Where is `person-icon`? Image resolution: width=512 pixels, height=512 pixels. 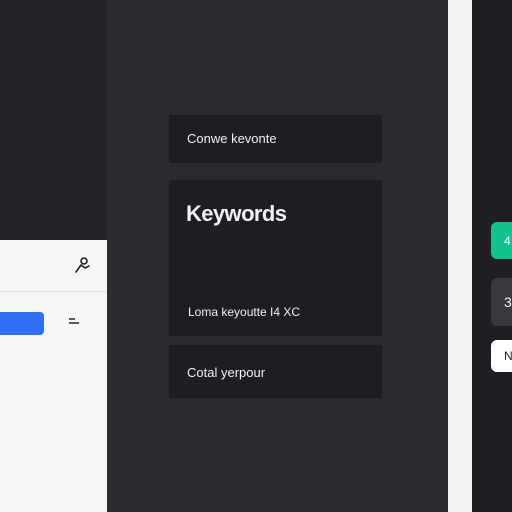
person-icon is located at coordinates (82, 265).